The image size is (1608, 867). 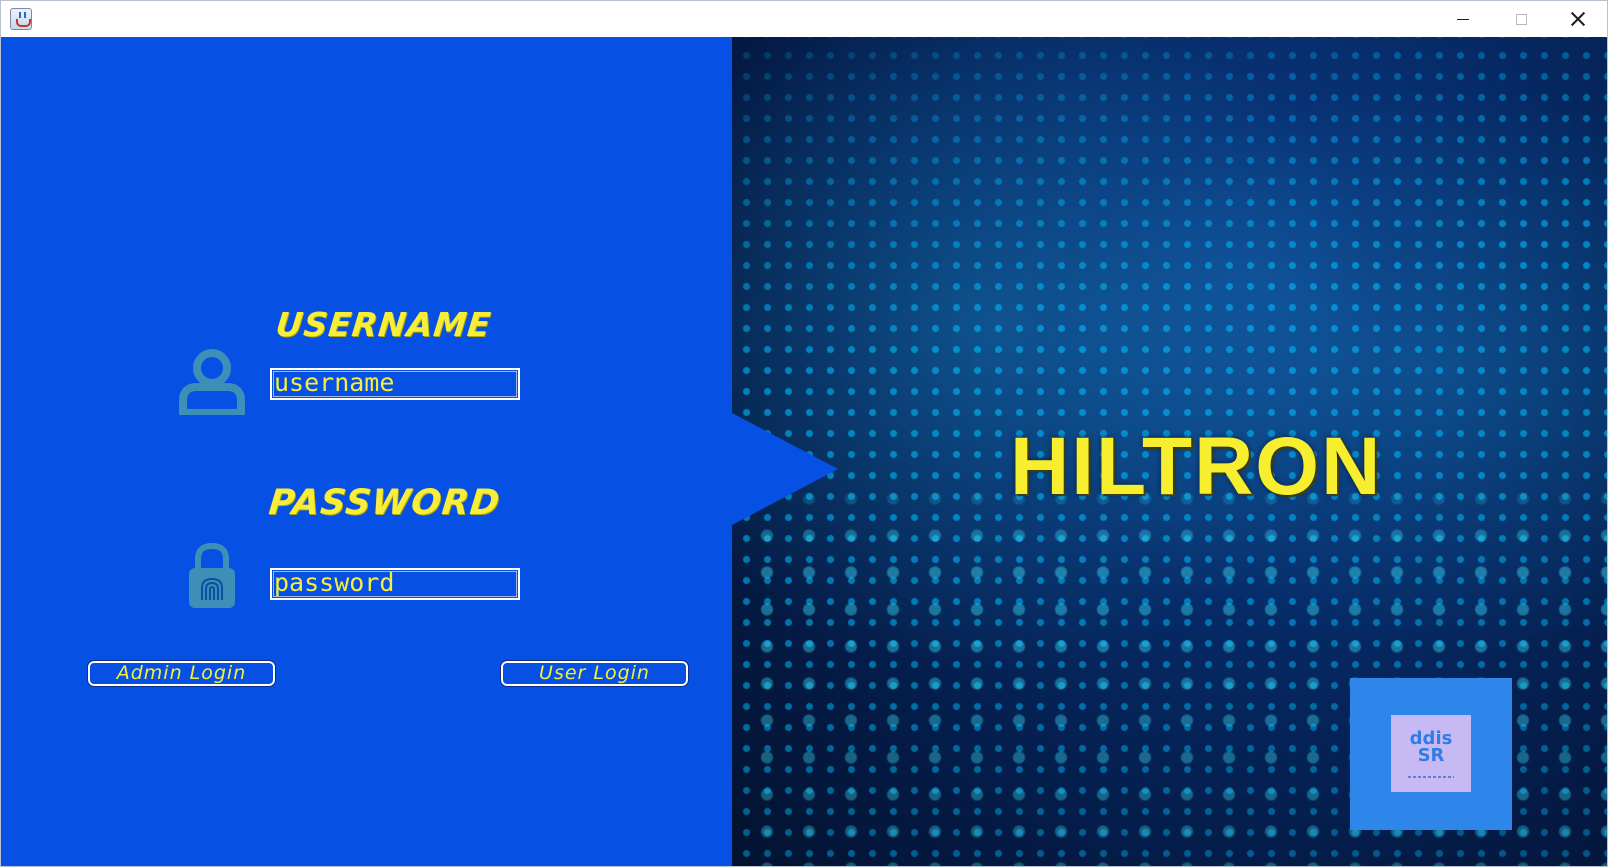 I want to click on title-bar, so click(x=804, y=19).